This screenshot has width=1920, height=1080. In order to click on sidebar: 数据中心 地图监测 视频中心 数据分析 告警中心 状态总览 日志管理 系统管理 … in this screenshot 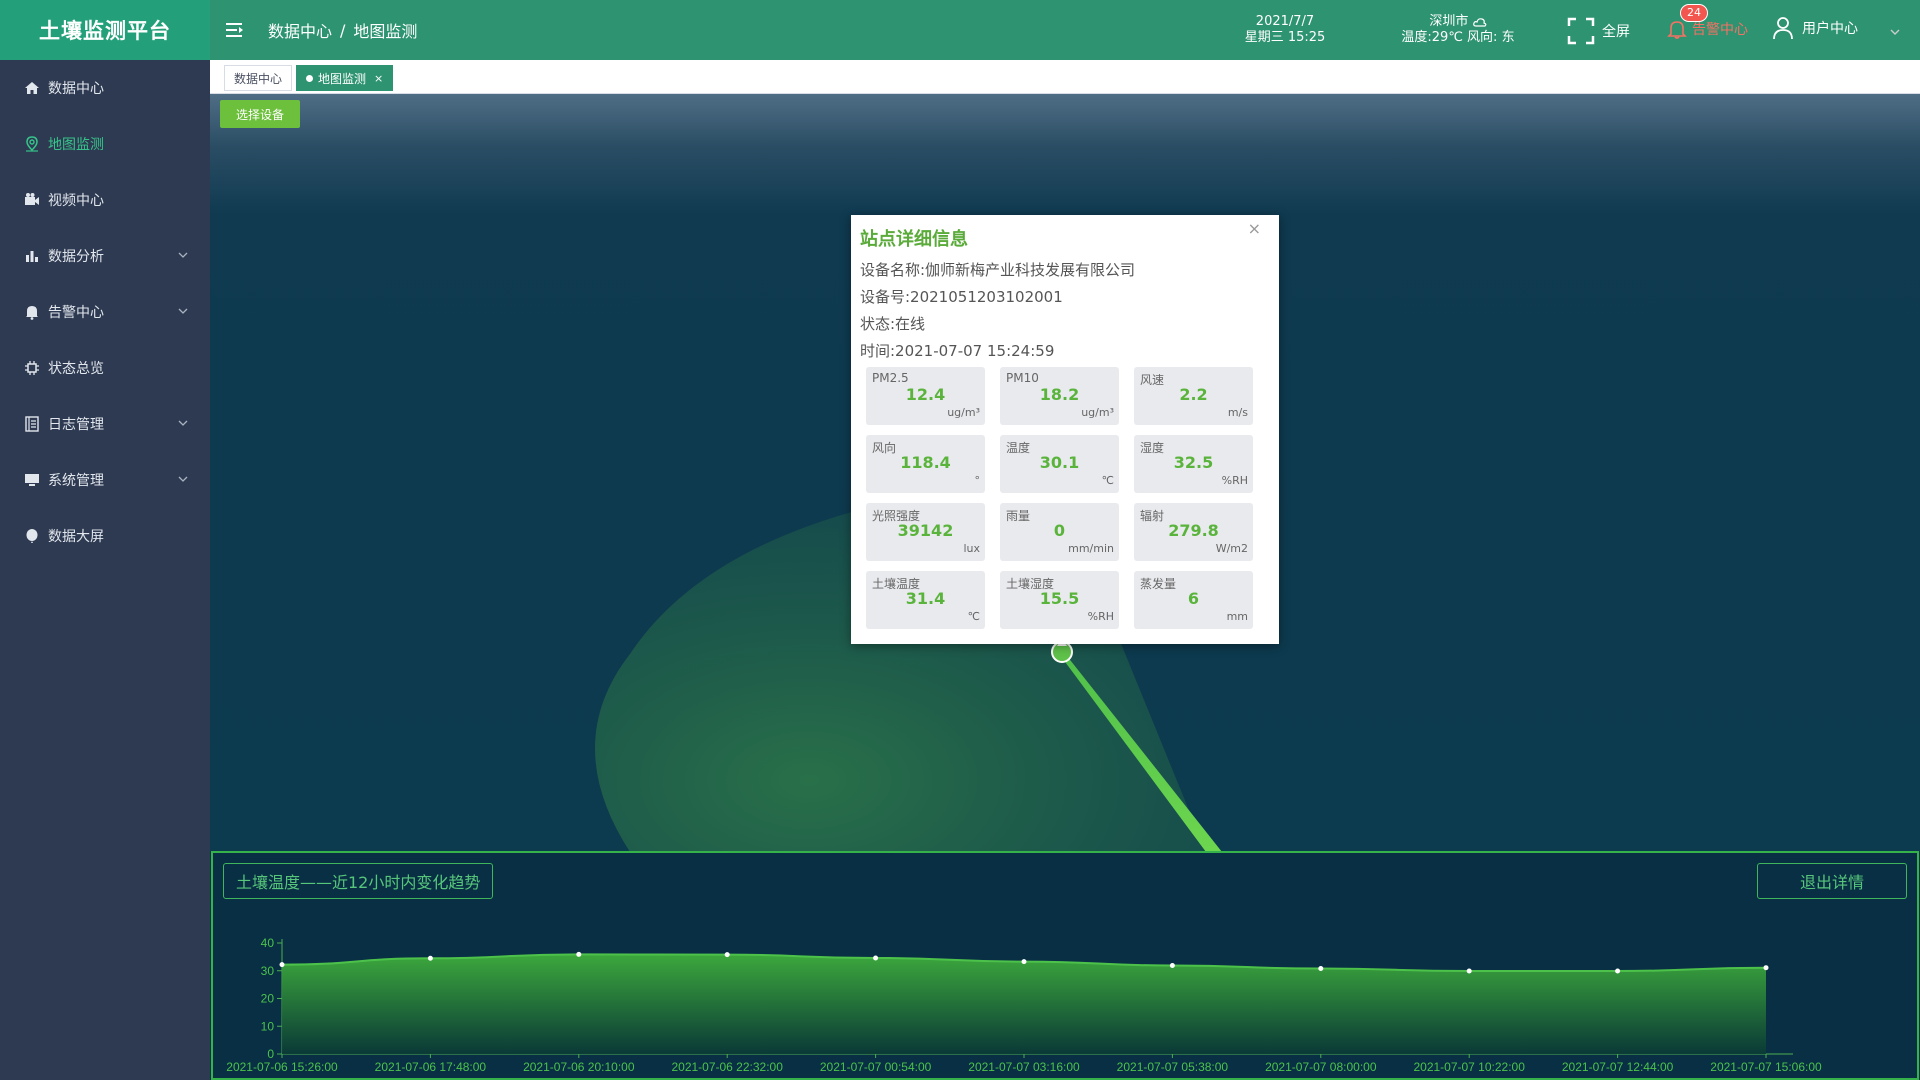, I will do `click(105, 570)`.